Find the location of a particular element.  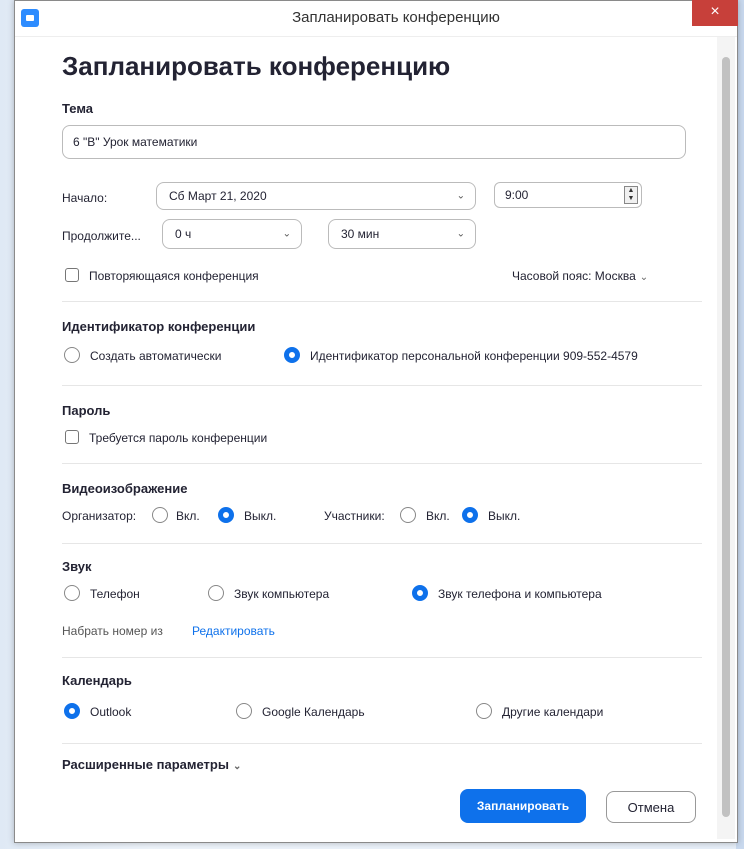

cancel-button: Отмена is located at coordinates (651, 807).